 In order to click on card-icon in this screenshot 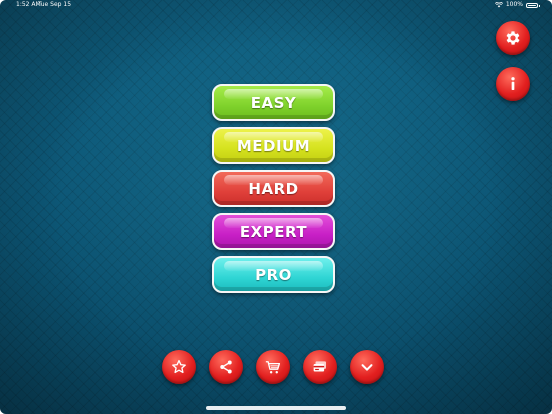, I will do `click(319, 366)`.